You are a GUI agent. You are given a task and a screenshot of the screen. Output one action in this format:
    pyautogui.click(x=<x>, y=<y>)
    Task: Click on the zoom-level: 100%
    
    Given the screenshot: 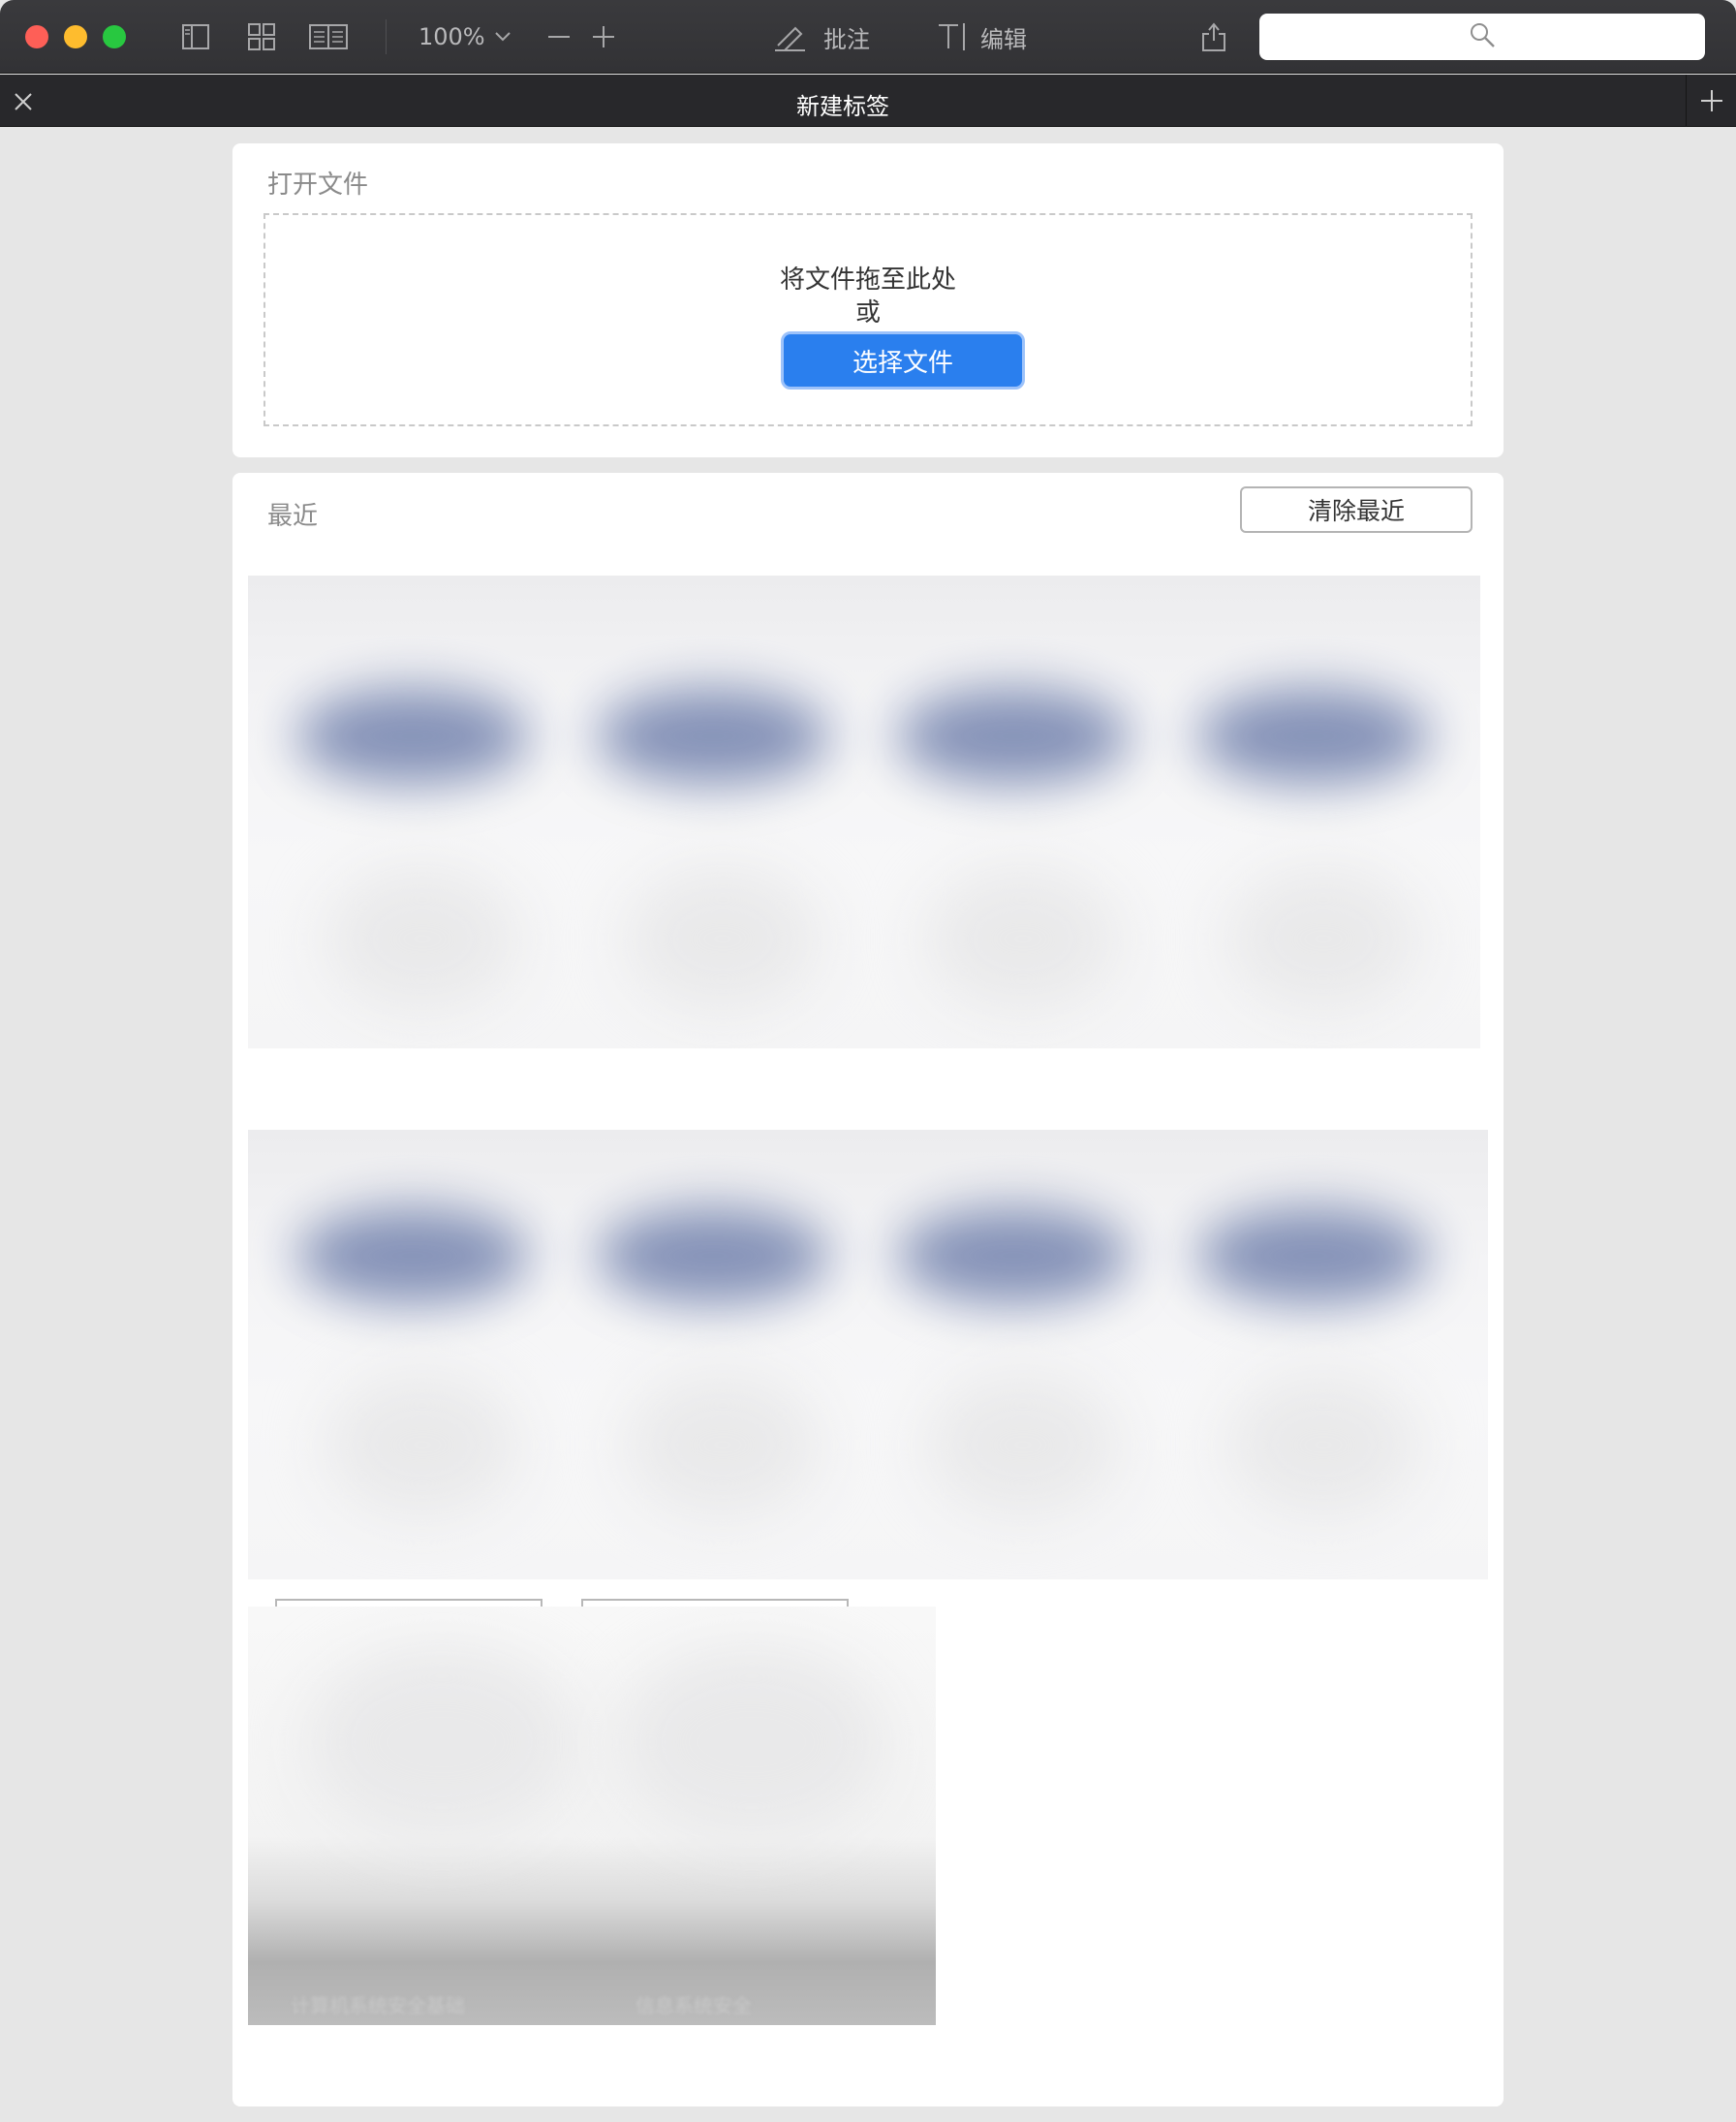 What is the action you would take?
    pyautogui.click(x=451, y=36)
    